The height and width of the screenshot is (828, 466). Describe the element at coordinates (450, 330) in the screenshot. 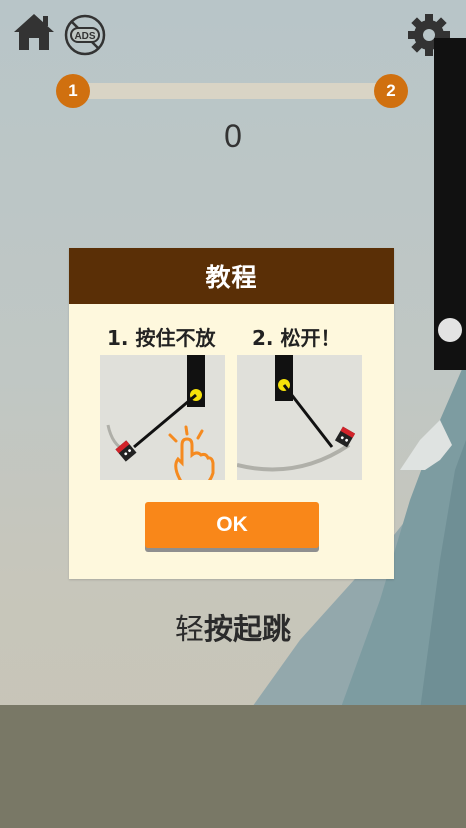

I see `side-slider-handle` at that location.